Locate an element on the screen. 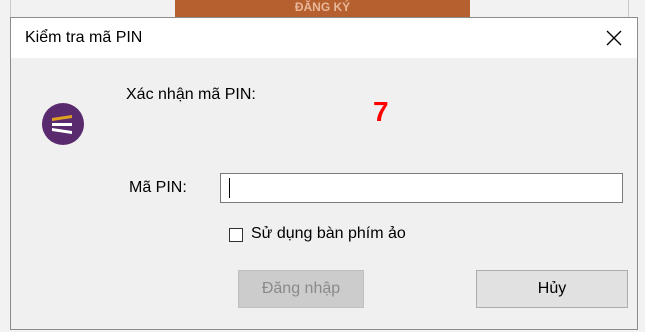 This screenshot has height=332, width=645. dialog-title: Kiểm tra mã PIN is located at coordinates (84, 37).